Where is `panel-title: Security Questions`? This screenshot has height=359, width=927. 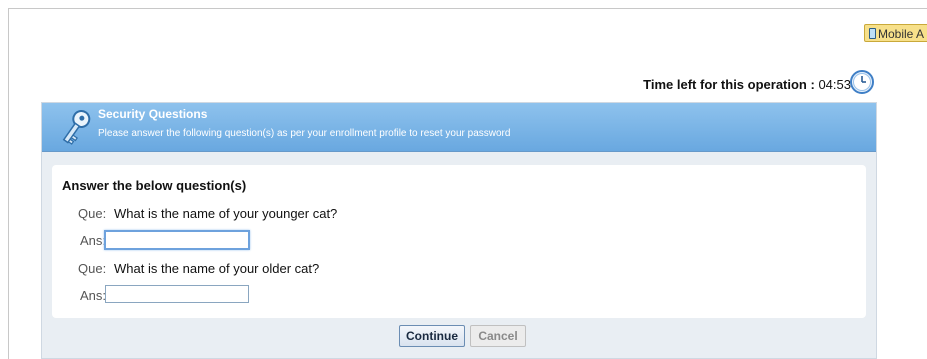
panel-title: Security Questions is located at coordinates (153, 114).